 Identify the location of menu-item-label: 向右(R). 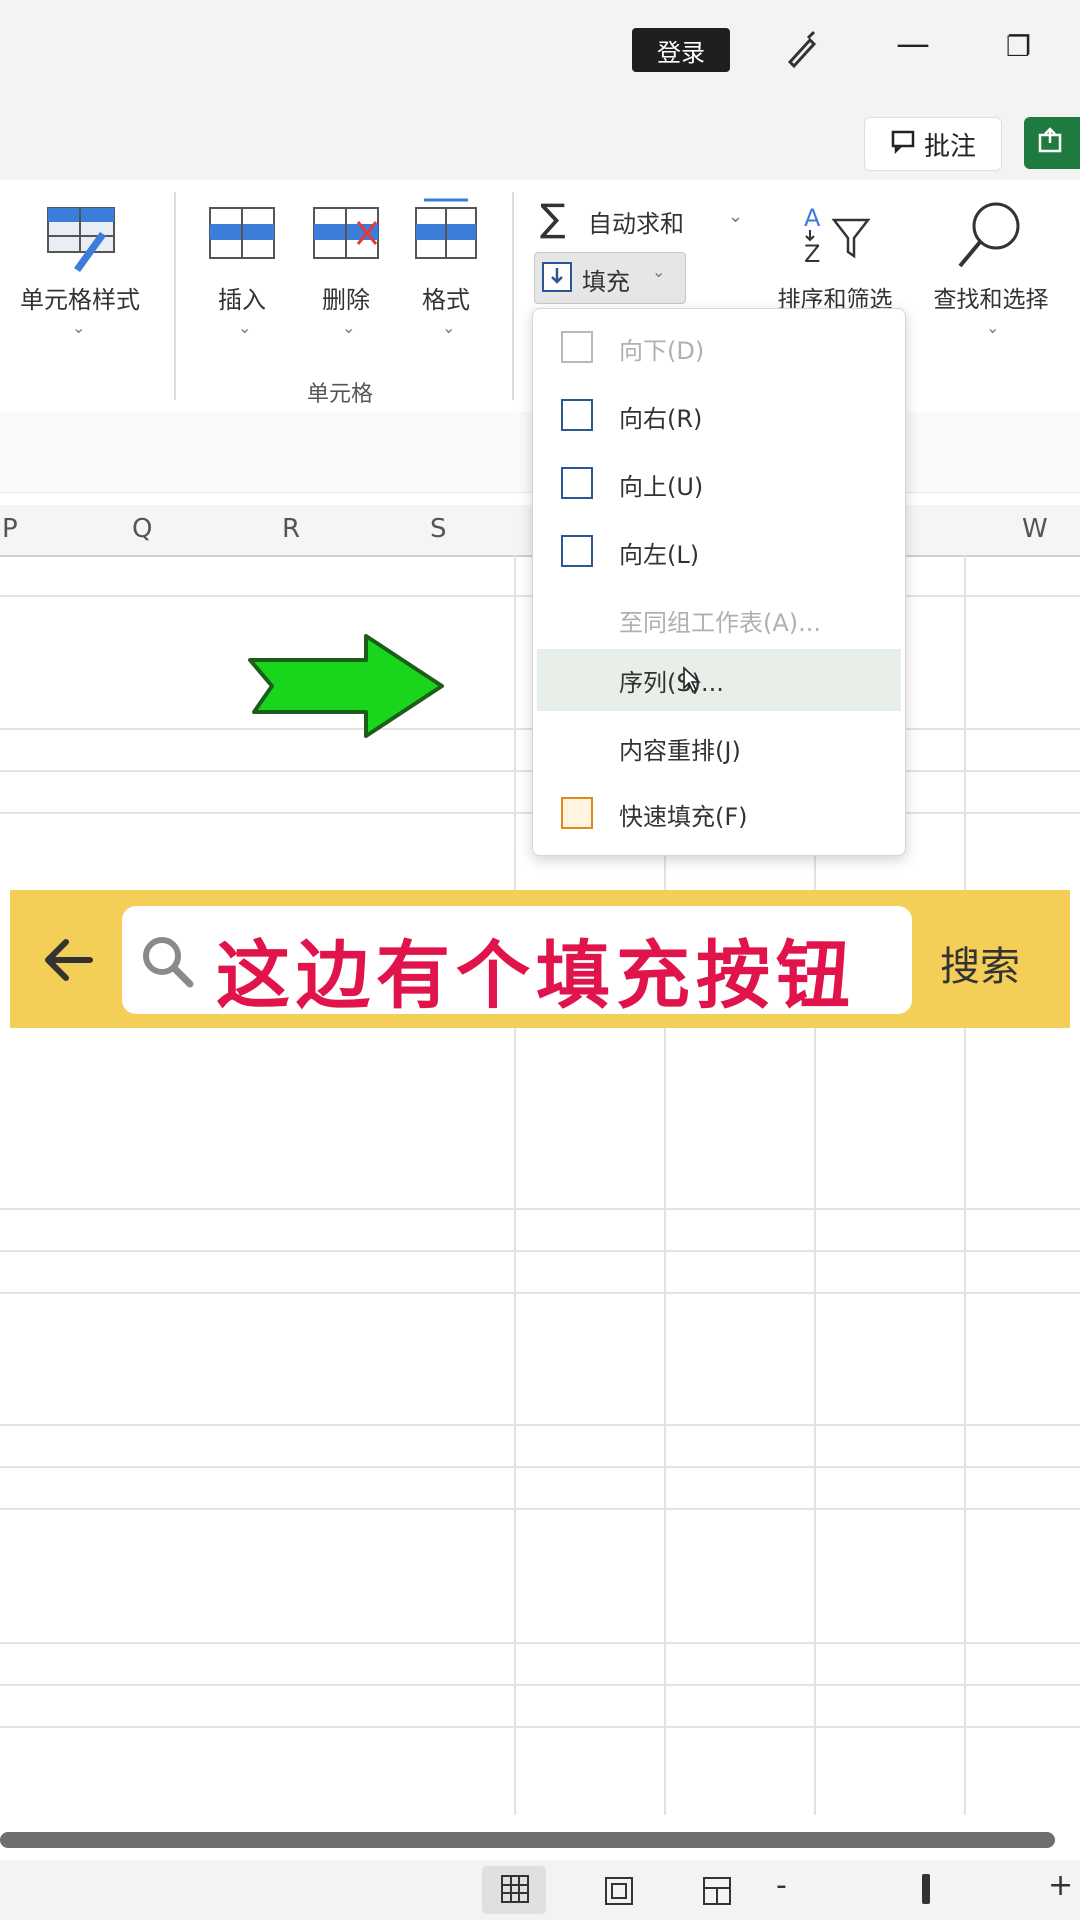
(661, 418).